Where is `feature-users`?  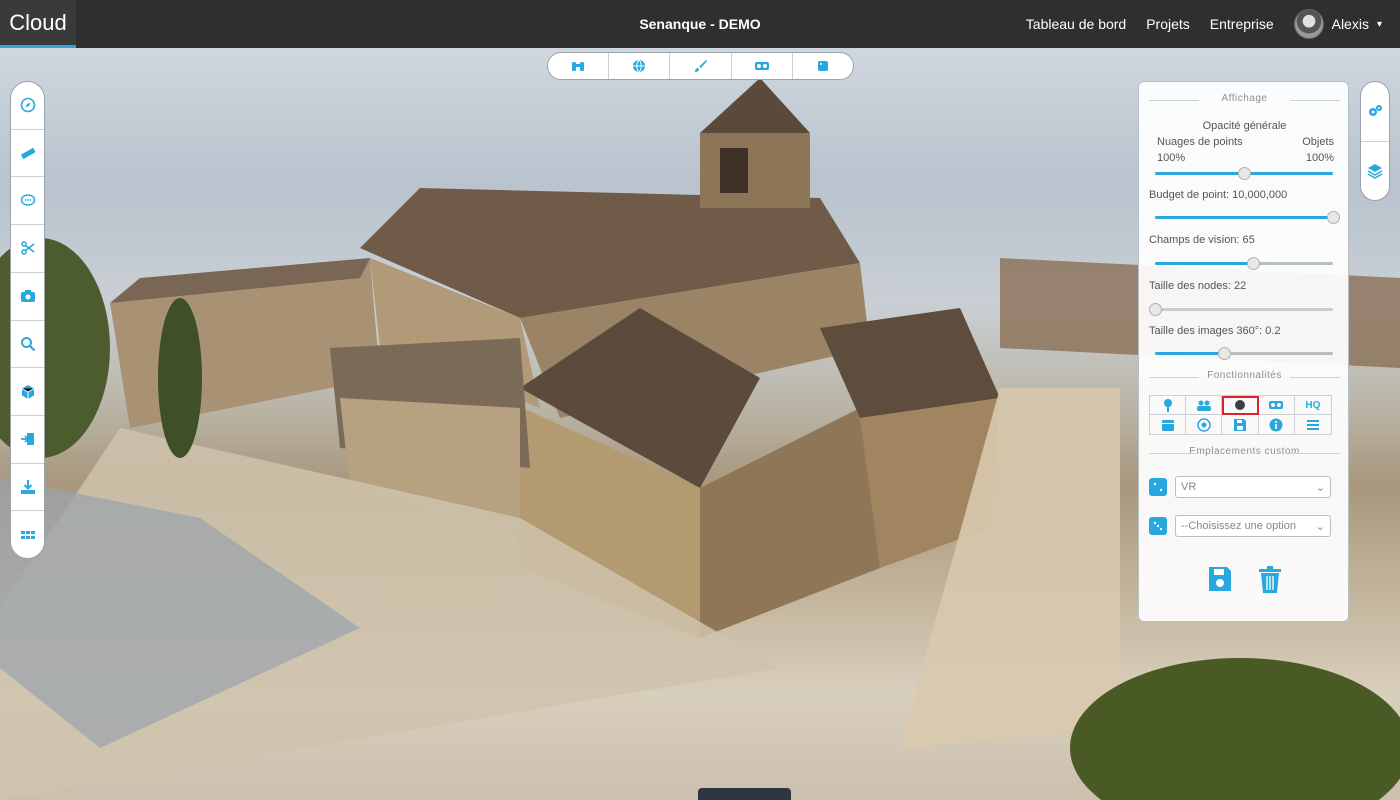
feature-users is located at coordinates (1204, 405).